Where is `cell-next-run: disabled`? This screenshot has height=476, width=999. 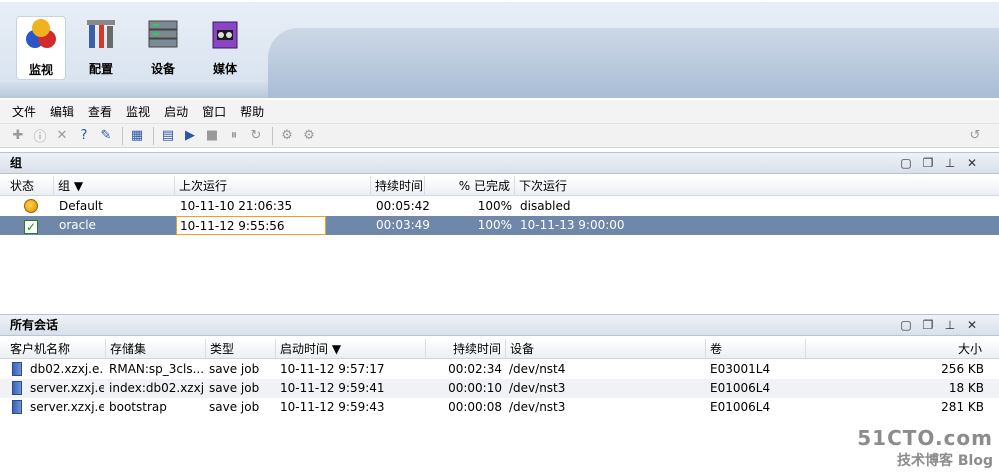 cell-next-run: disabled is located at coordinates (545, 206).